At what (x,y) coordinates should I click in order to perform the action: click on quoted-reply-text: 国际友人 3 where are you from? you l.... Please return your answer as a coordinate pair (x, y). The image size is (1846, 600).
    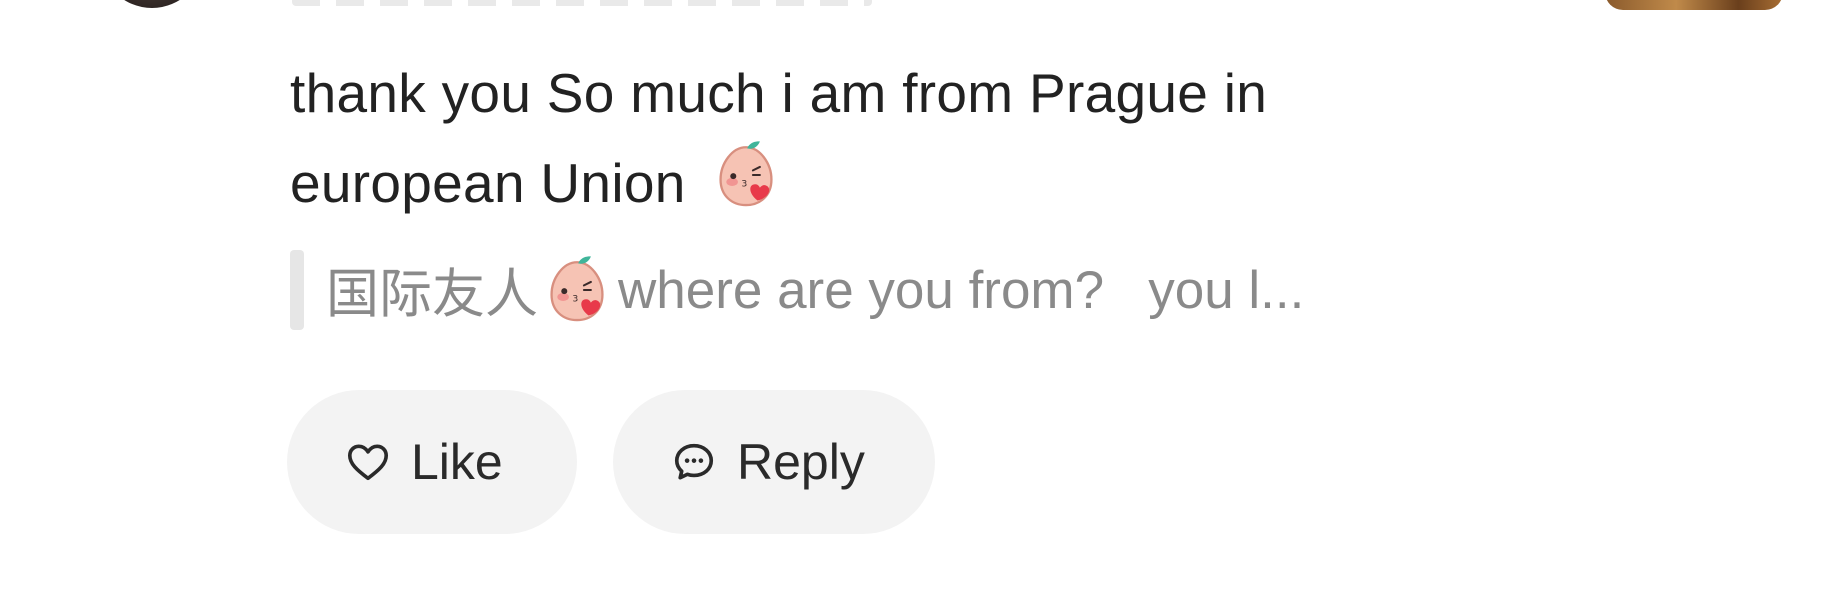
    Looking at the image, I should click on (815, 290).